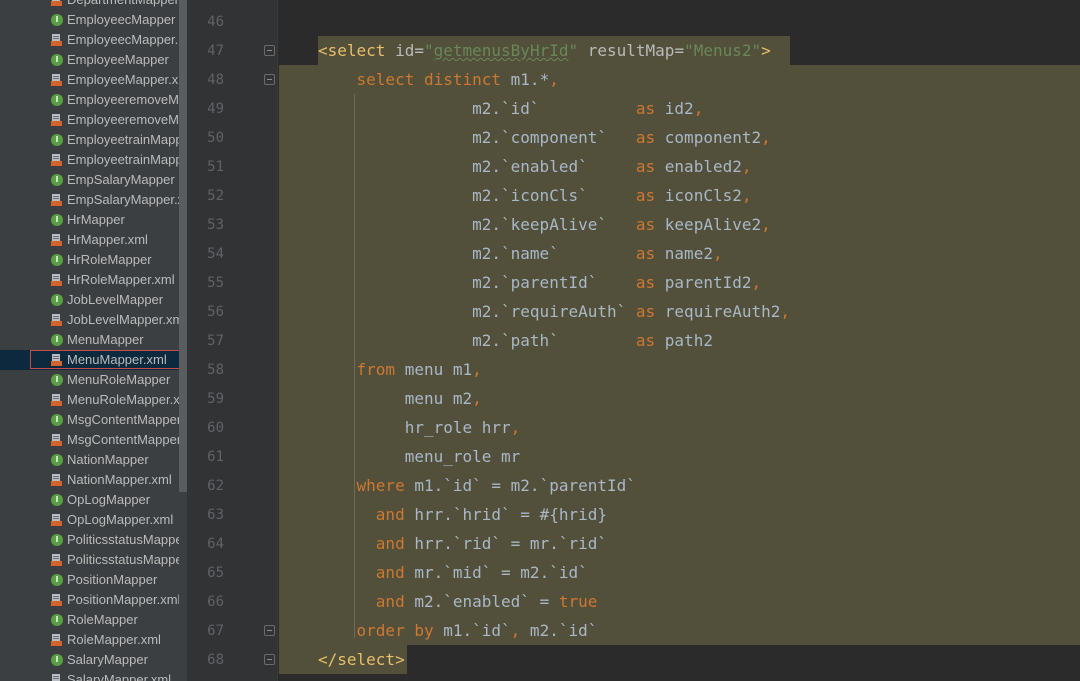 This screenshot has height=681, width=1080. I want to click on tree-item-label: OpLogMapper.xml, so click(120, 519).